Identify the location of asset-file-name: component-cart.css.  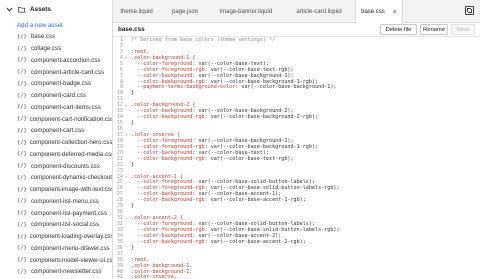
(58, 131).